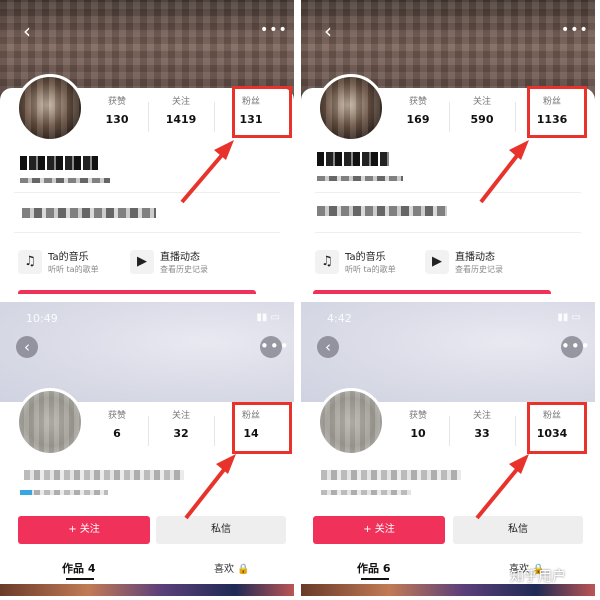 The width and height of the screenshot is (600, 600). I want to click on tab-works: 作品 6, so click(373, 568).